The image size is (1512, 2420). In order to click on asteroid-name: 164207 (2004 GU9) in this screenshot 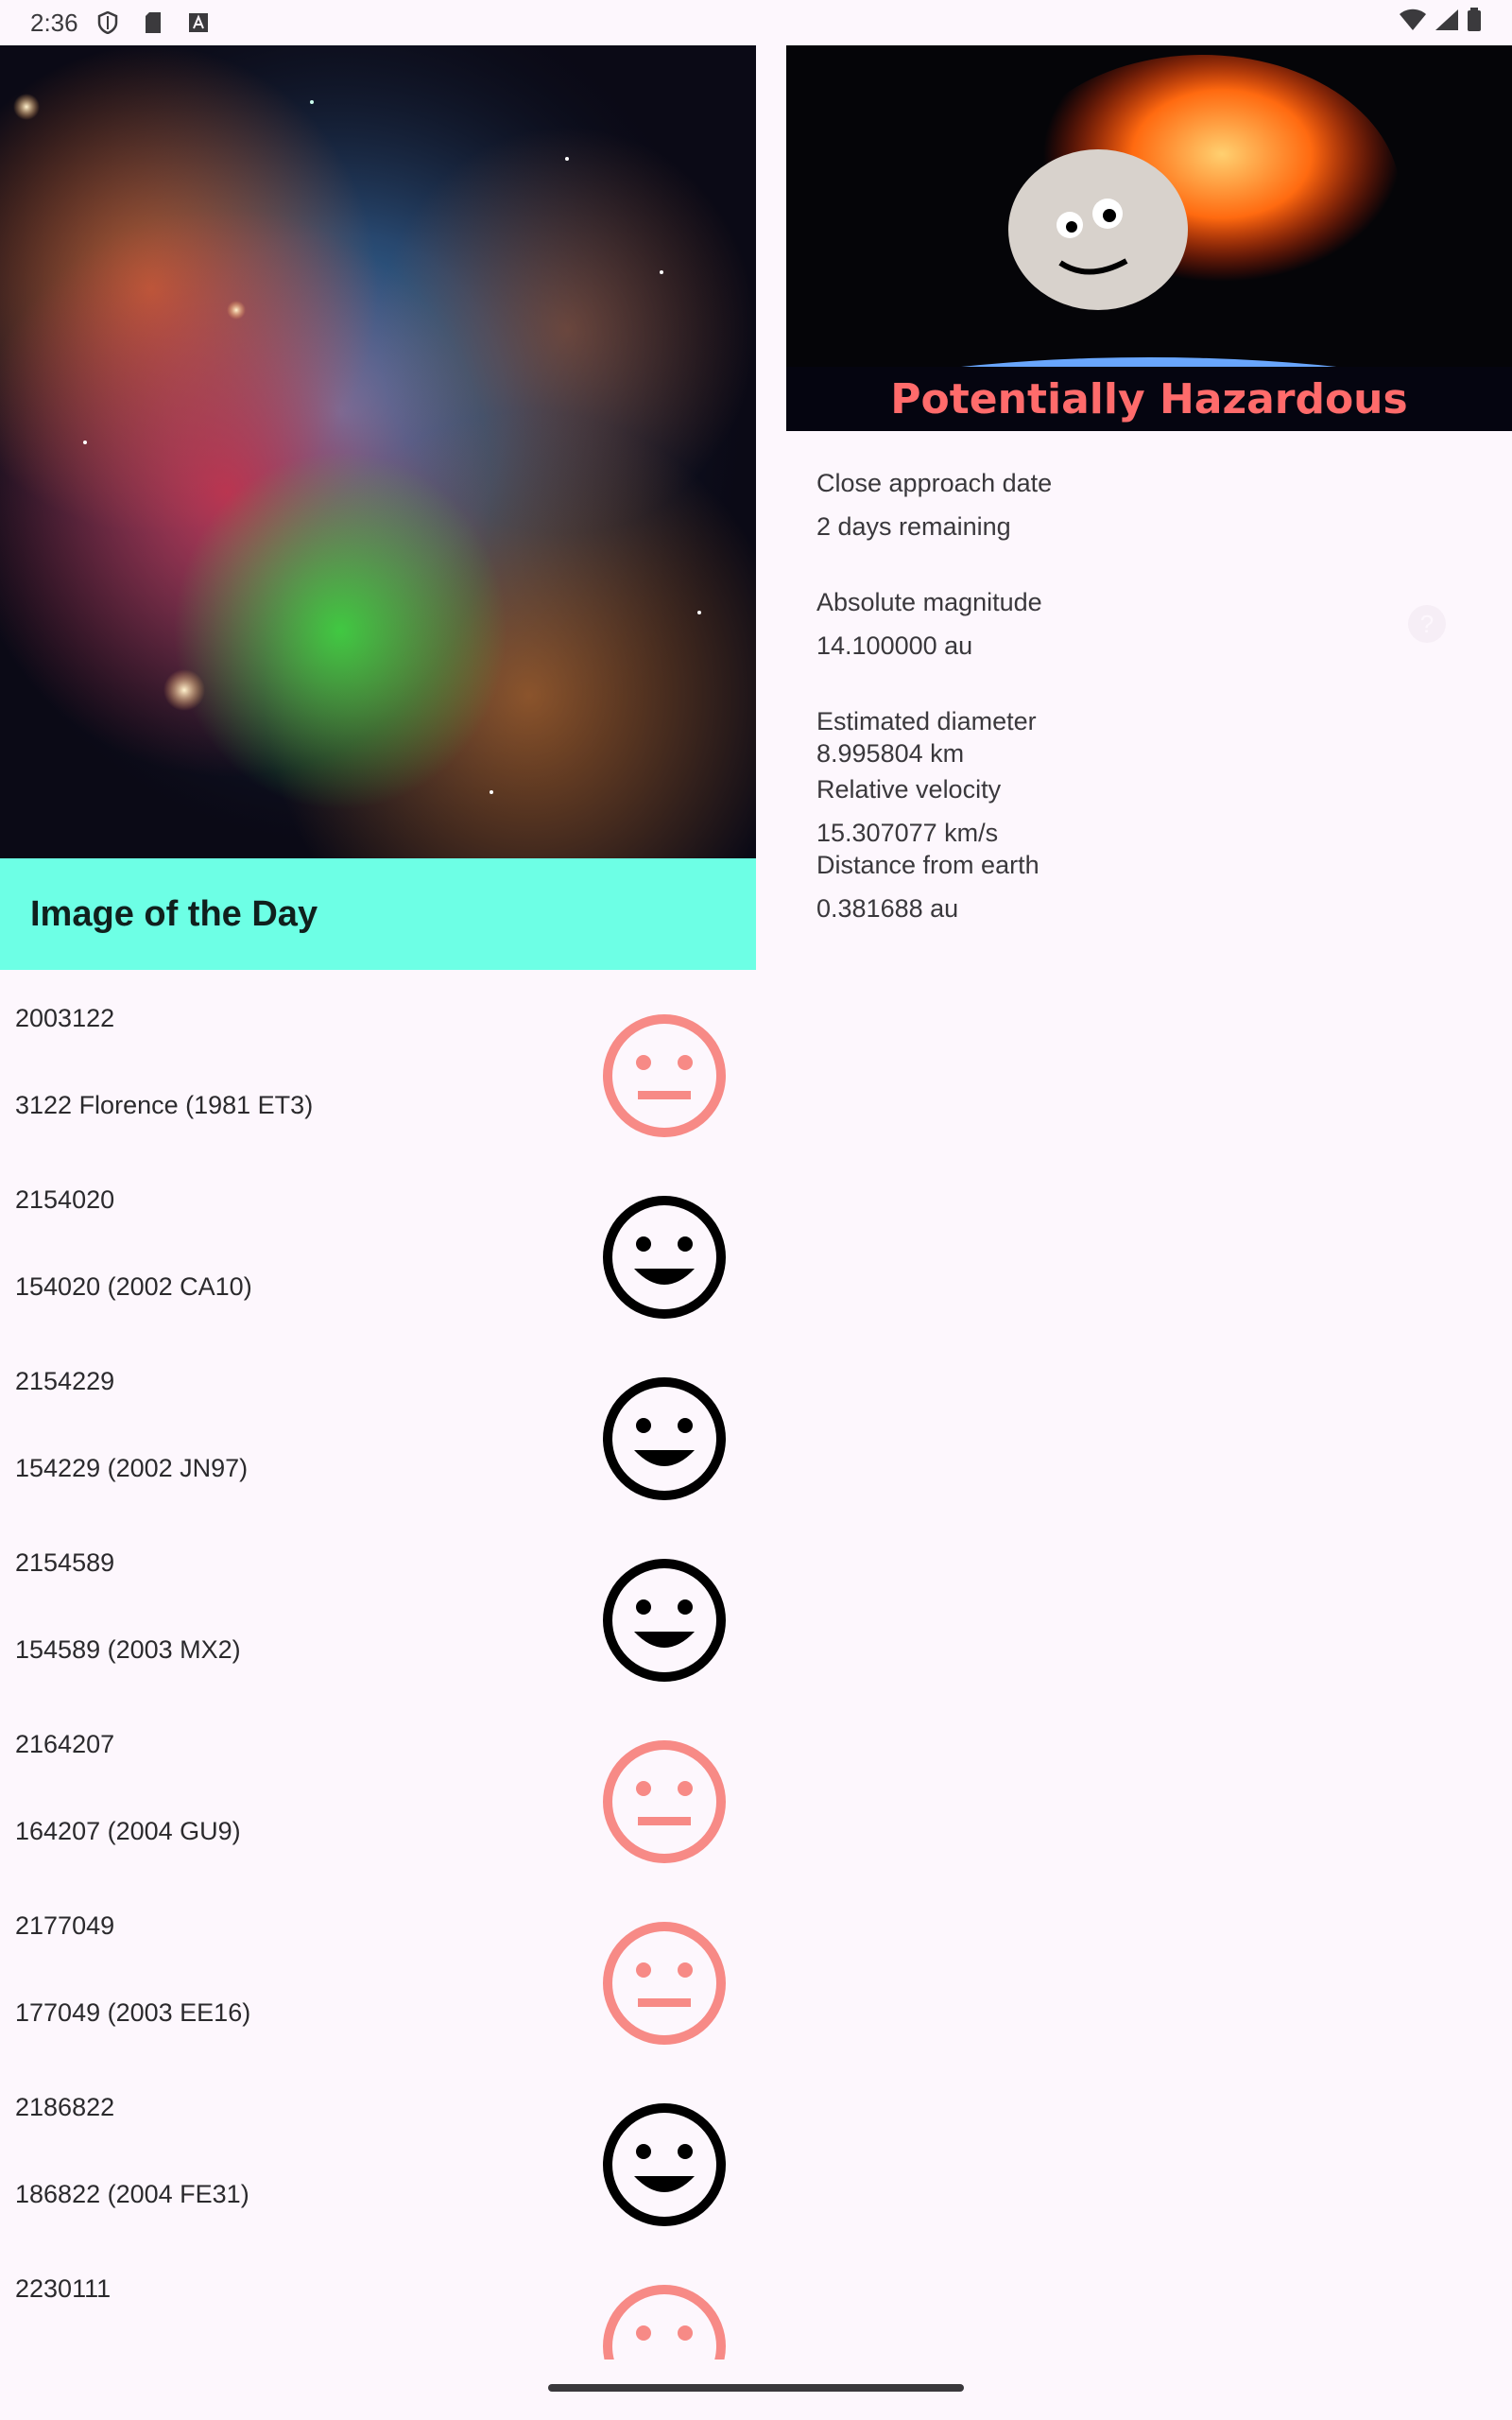, I will do `click(128, 1831)`.